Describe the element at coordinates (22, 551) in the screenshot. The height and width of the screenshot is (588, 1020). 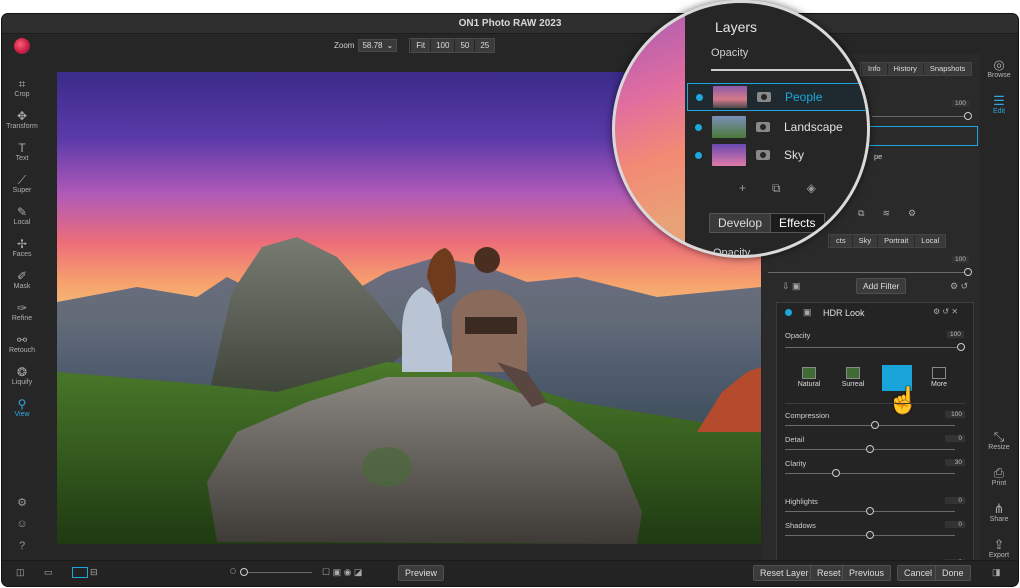
I see `help-icon: ?` at that location.